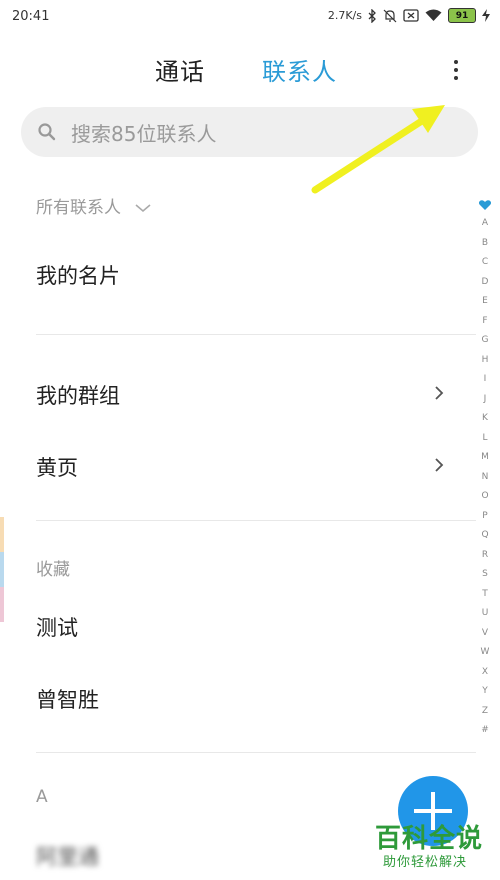  What do you see at coordinates (485, 673) in the screenshot?
I see `index-letter: X` at bounding box center [485, 673].